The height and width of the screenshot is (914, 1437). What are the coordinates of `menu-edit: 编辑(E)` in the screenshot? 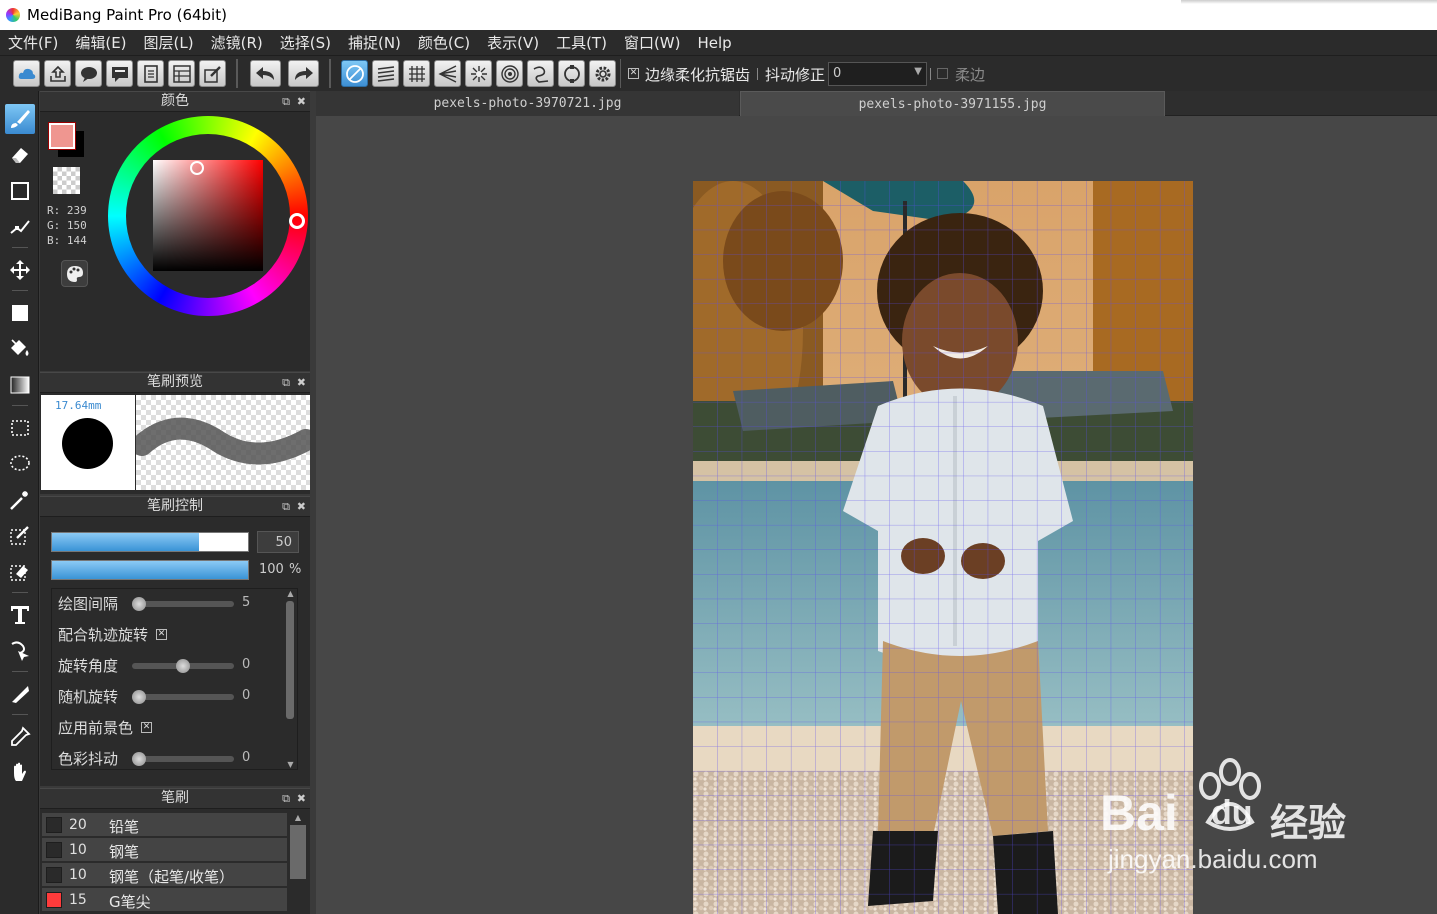 It's located at (100, 42).